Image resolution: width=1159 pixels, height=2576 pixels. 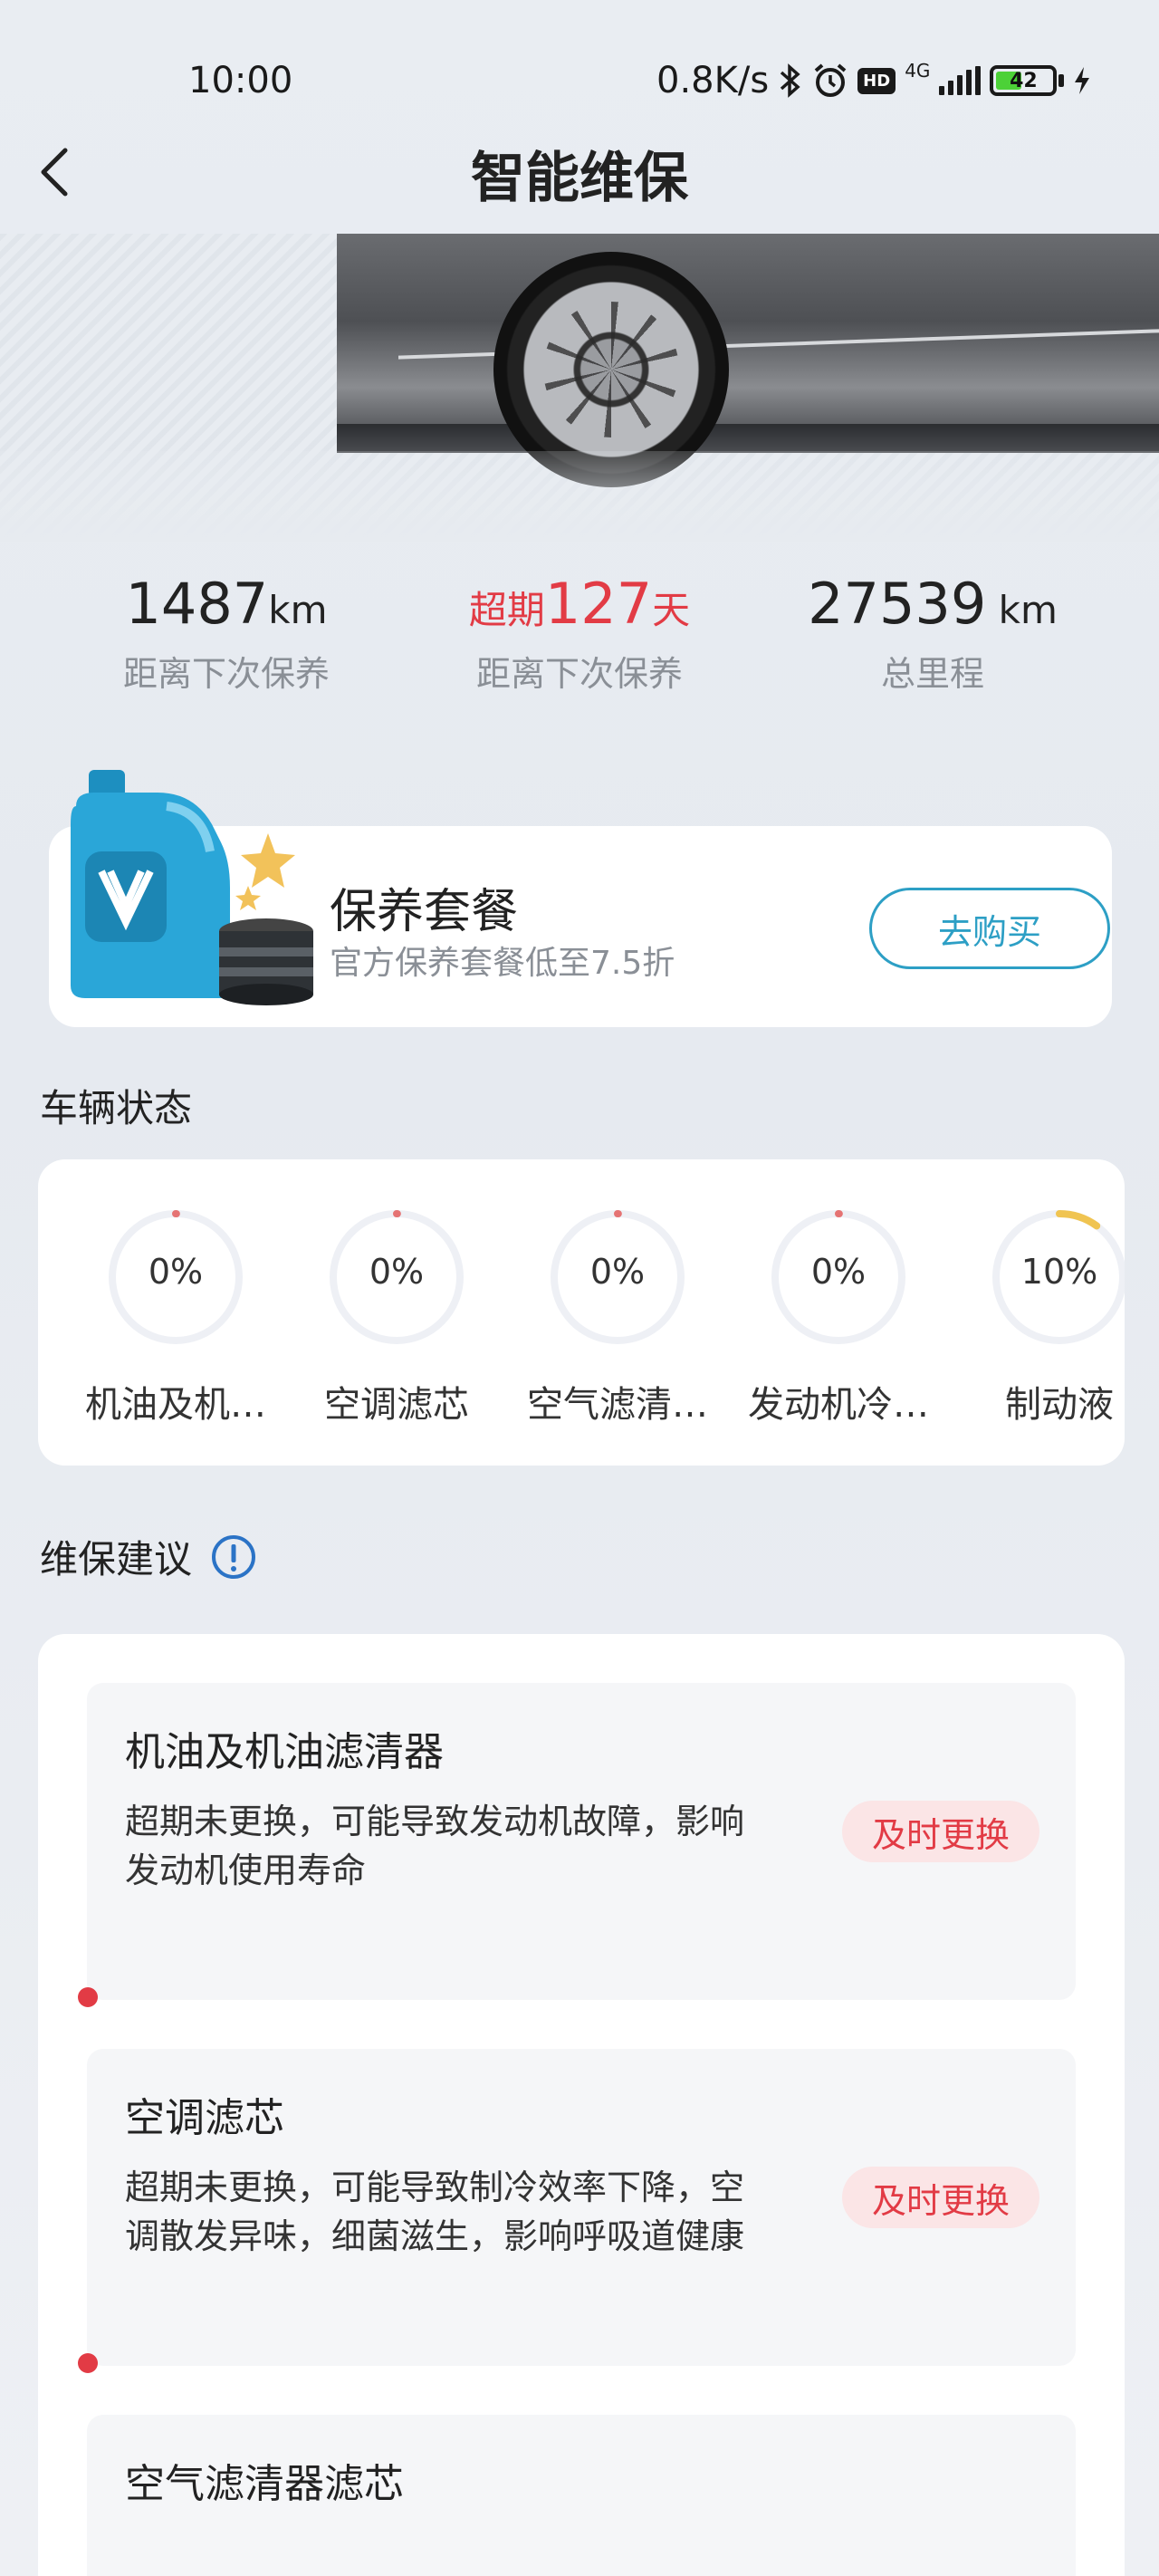 I want to click on gauge-label: 制动液, so click(x=1059, y=1405).